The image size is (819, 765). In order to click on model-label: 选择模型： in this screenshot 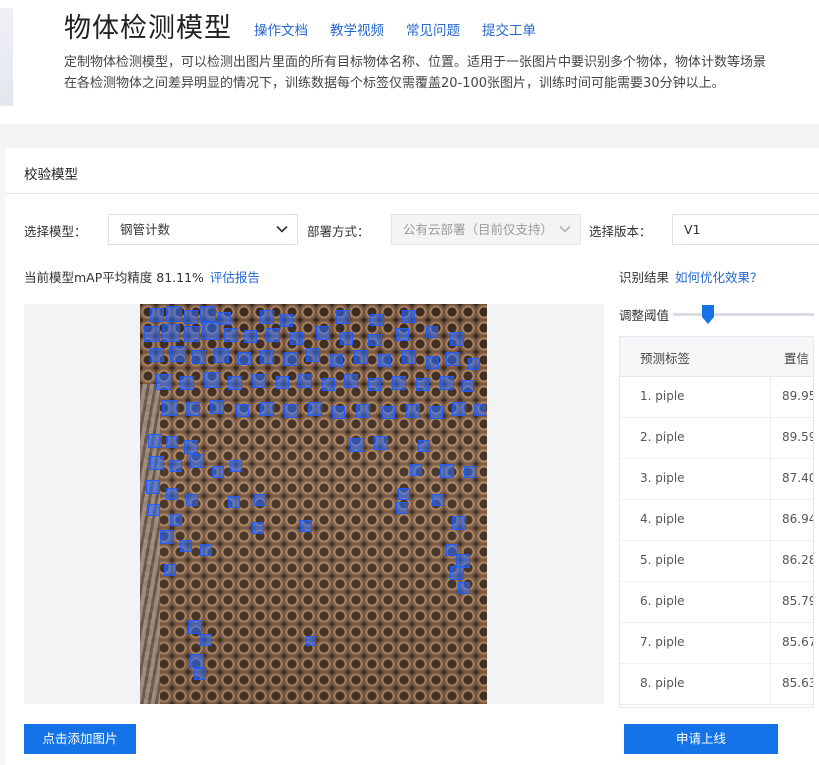, I will do `click(55, 231)`.